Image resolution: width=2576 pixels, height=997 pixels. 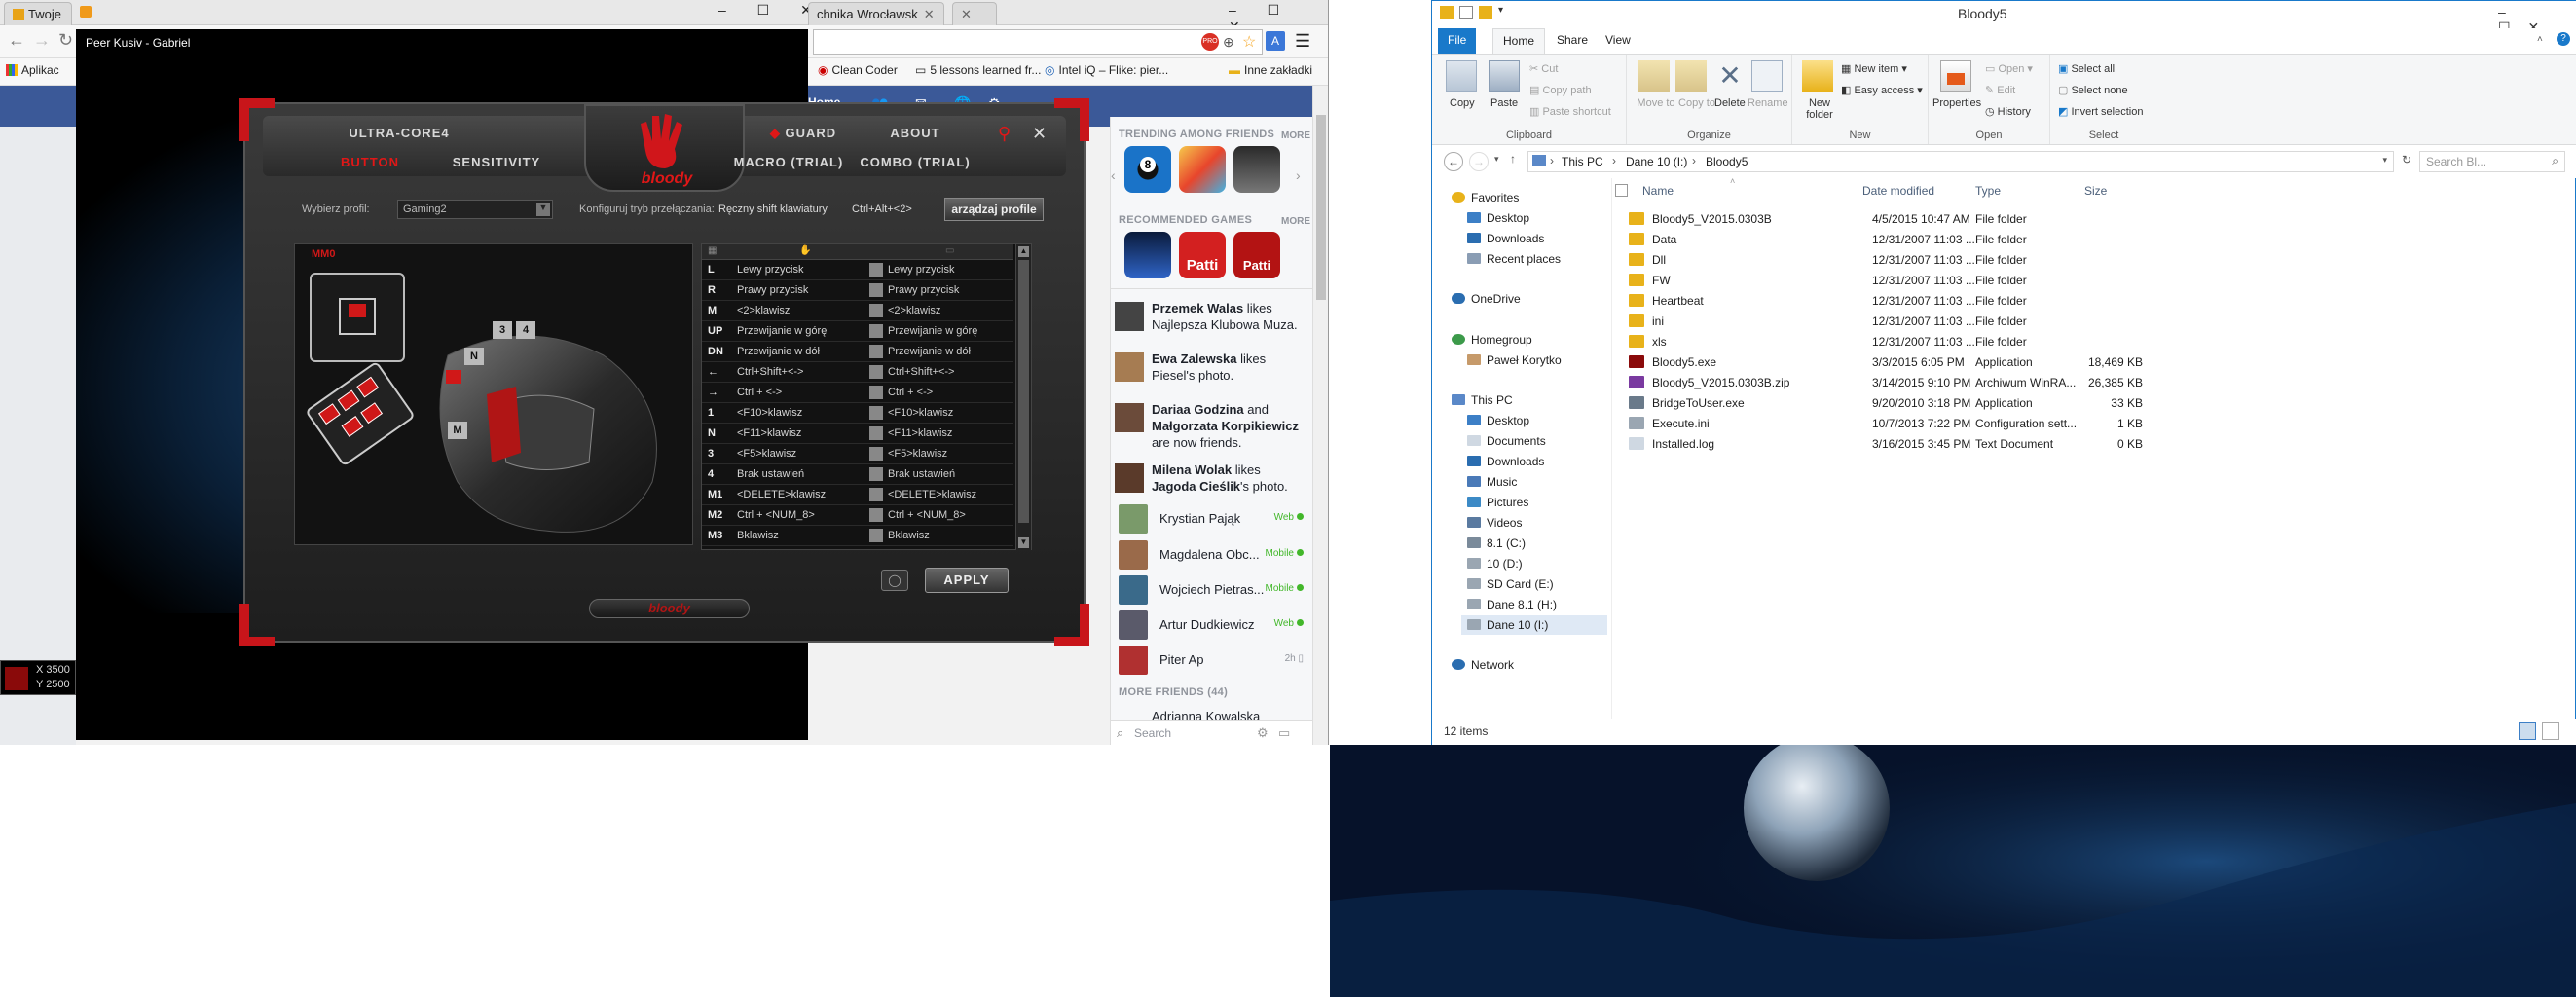 I want to click on game-hitman-icon, so click(x=1256, y=169).